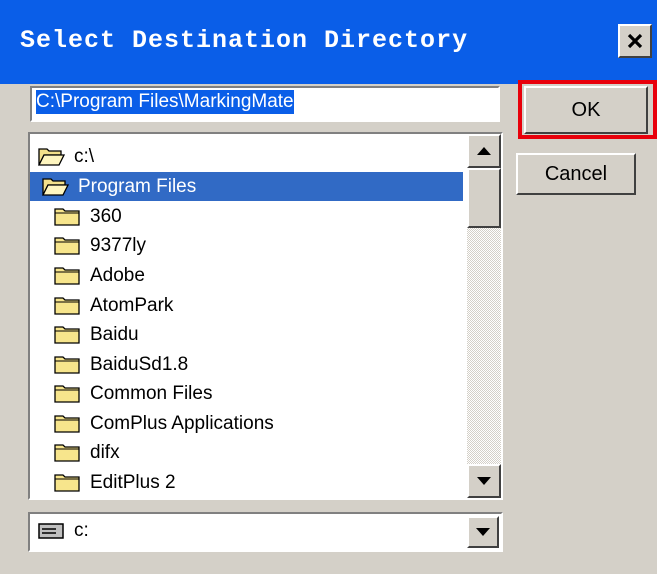  I want to click on cancel-button: Cancel, so click(576, 174).